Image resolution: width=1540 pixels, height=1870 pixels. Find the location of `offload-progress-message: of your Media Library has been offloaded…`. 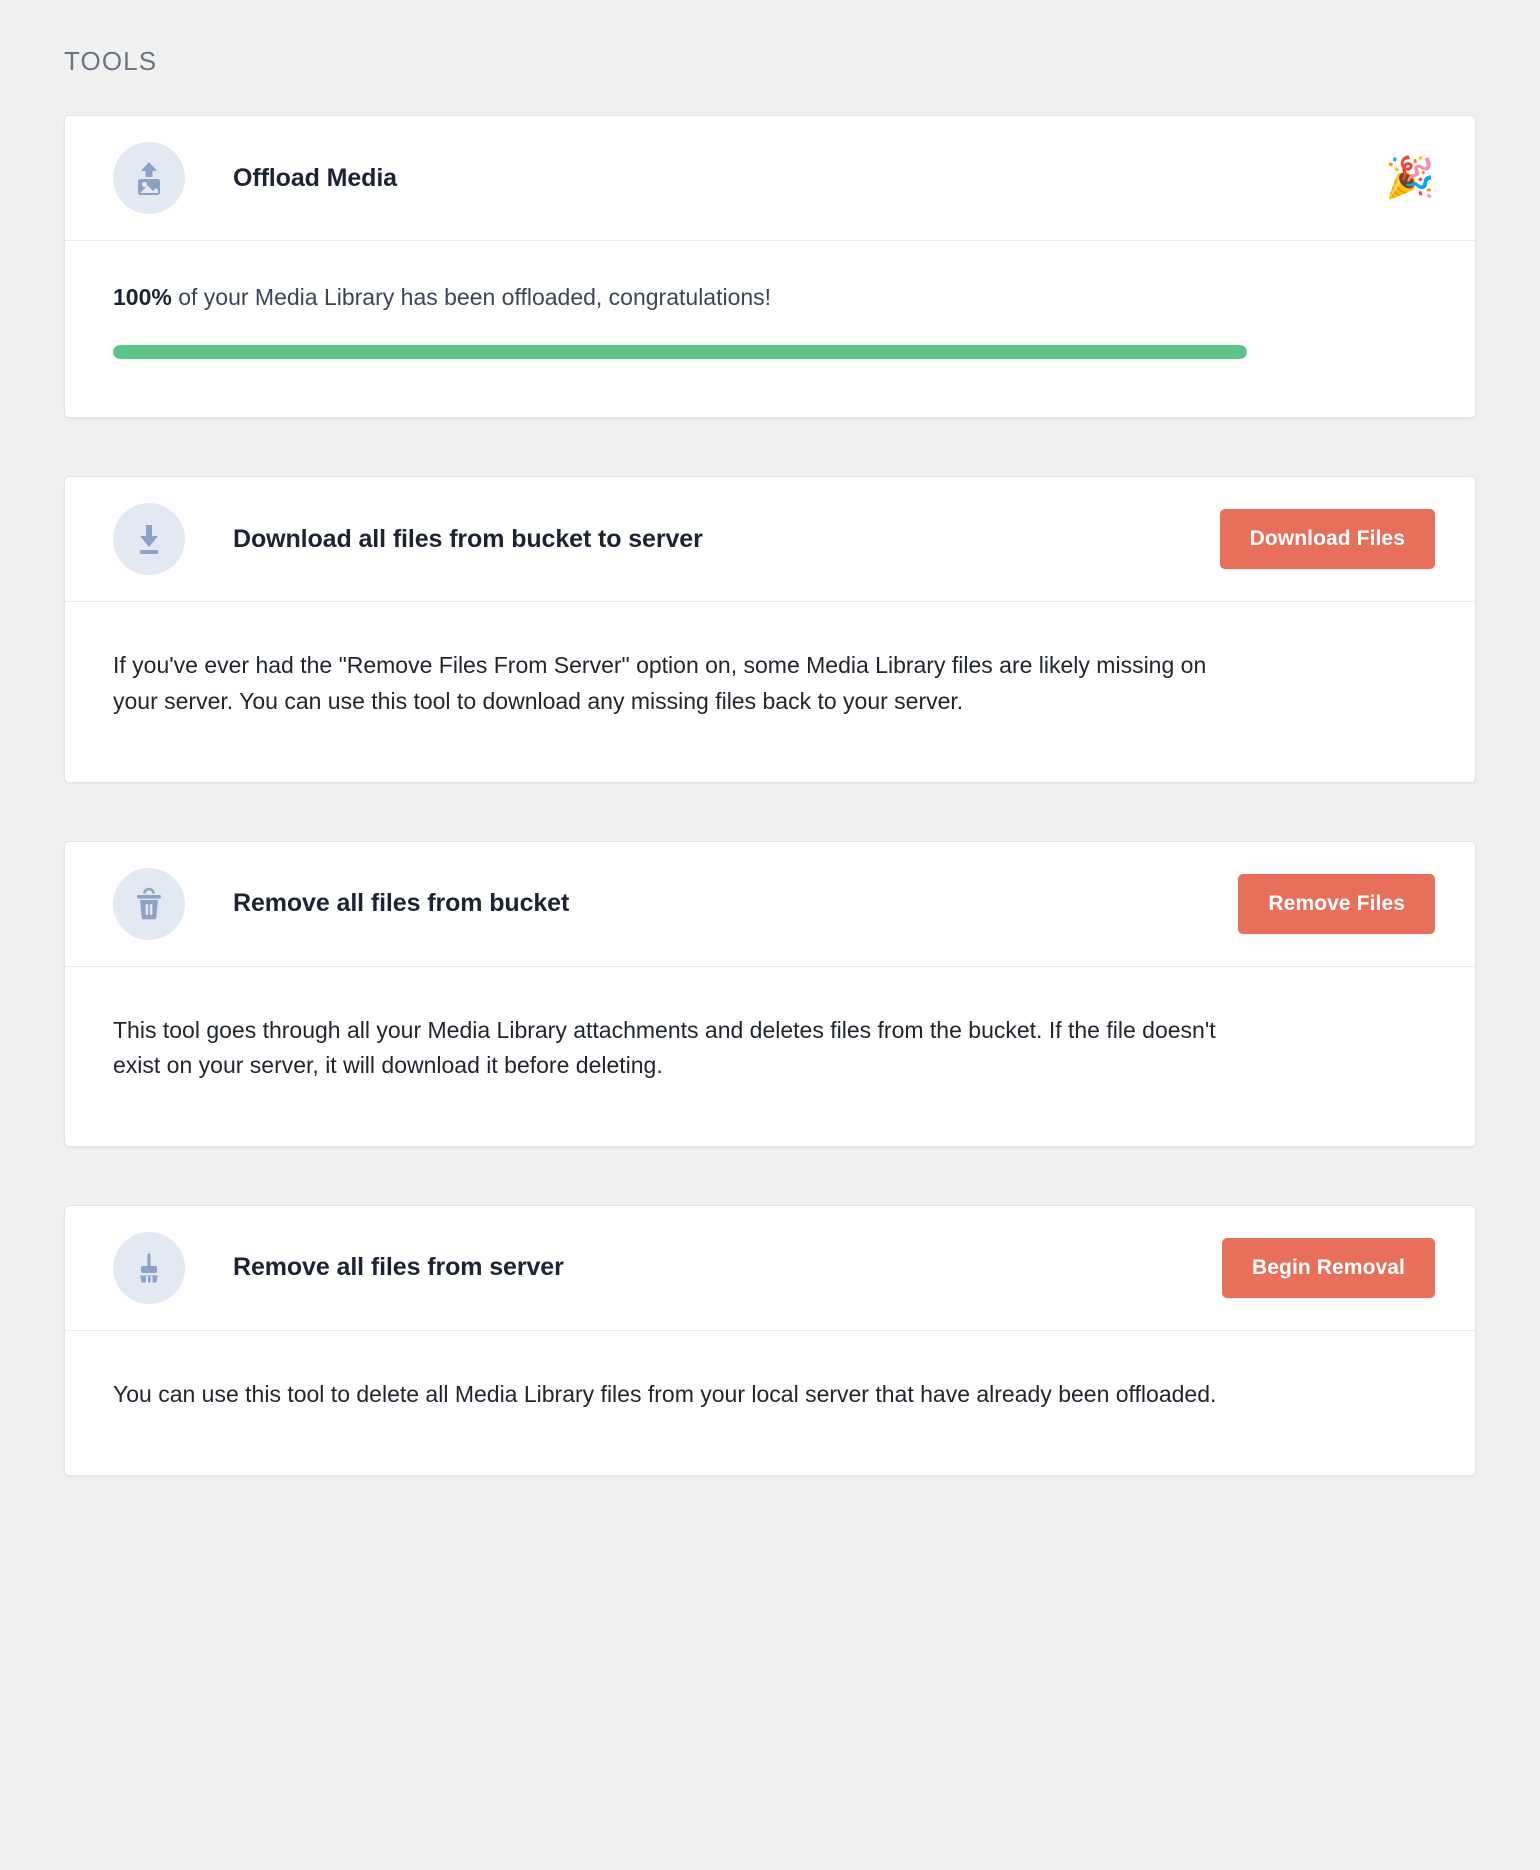

offload-progress-message: of your Media Library has been offloaded… is located at coordinates (471, 297).